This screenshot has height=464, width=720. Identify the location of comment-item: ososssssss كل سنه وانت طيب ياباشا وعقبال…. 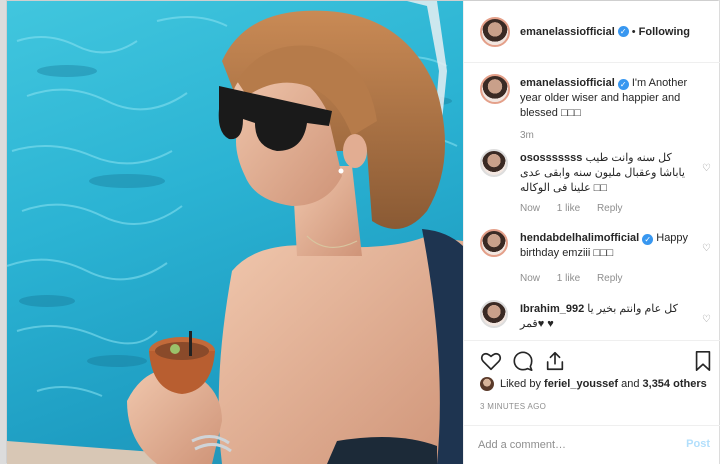
(596, 186).